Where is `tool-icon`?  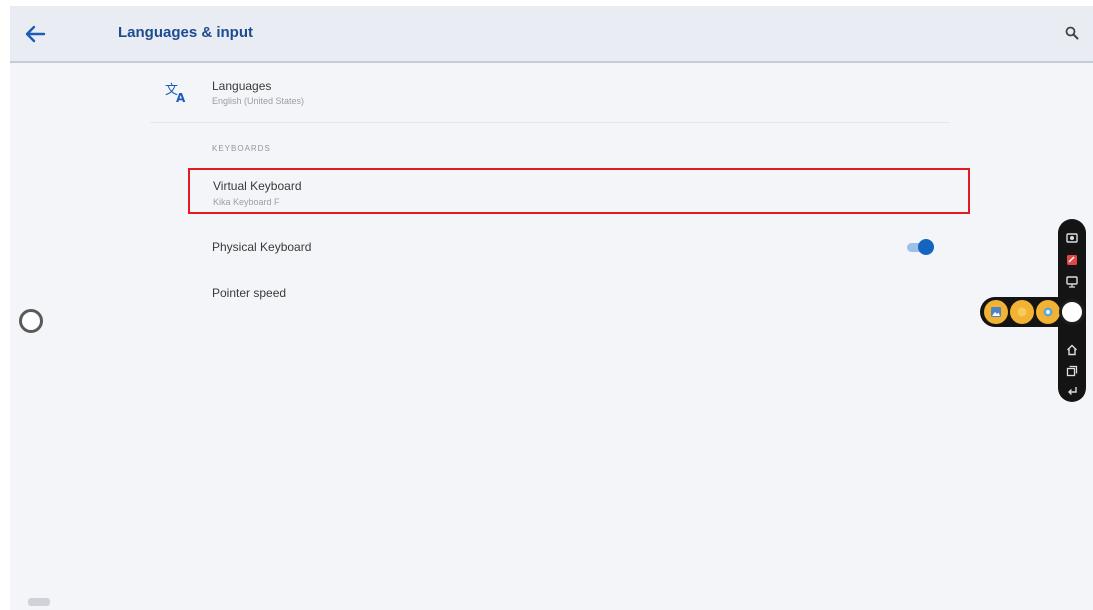 tool-icon is located at coordinates (1022, 312).